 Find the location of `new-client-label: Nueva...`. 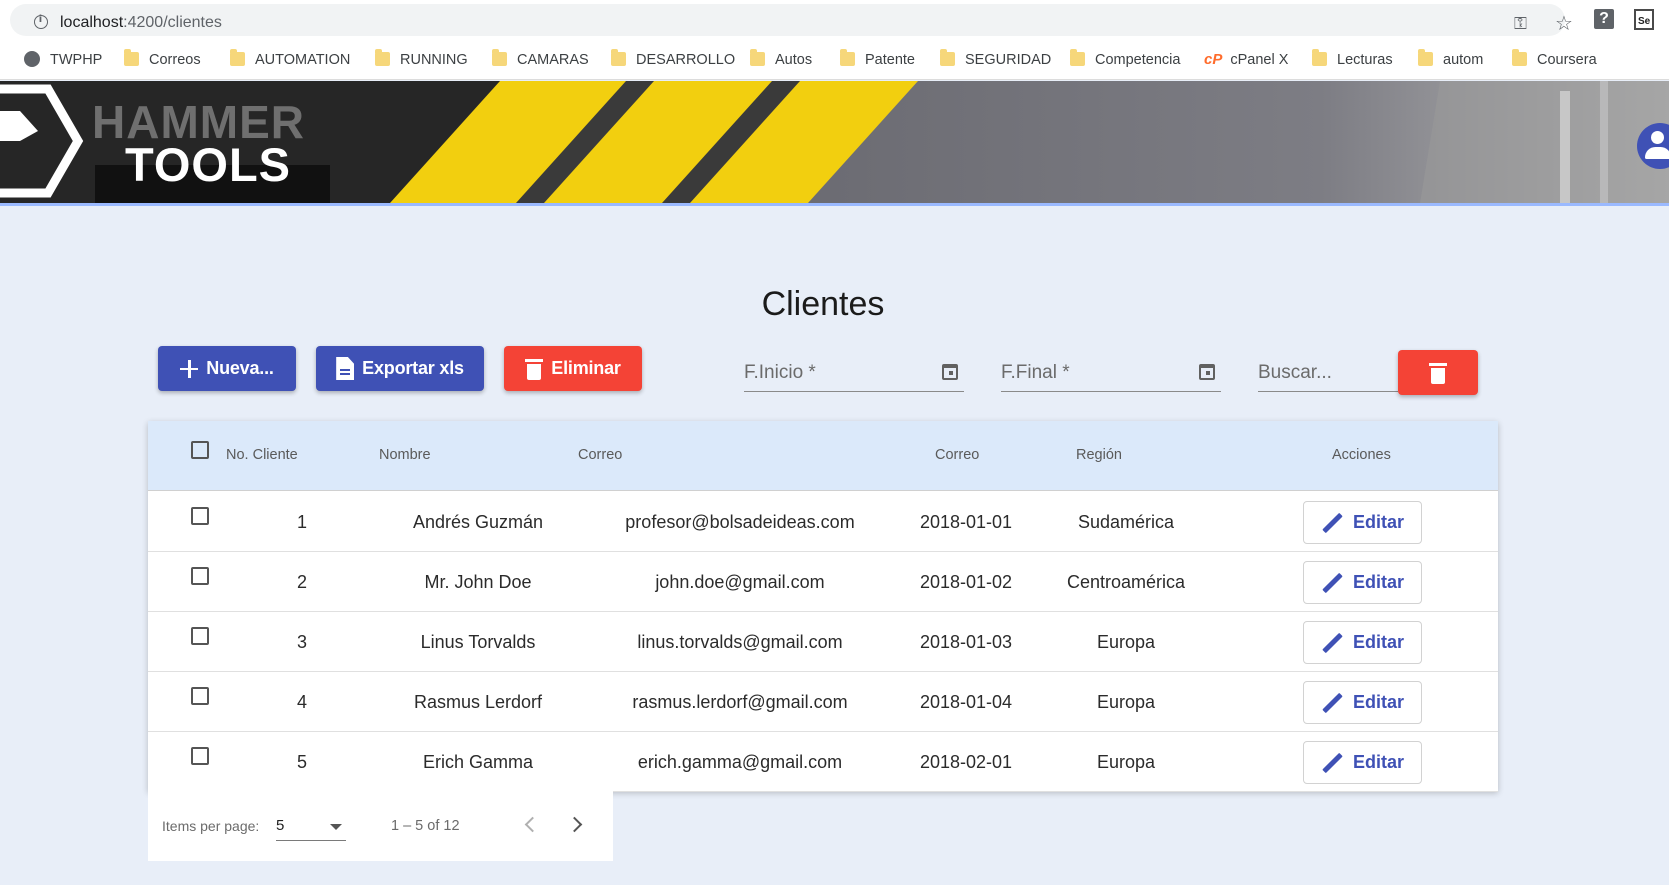

new-client-label: Nueva... is located at coordinates (240, 368).